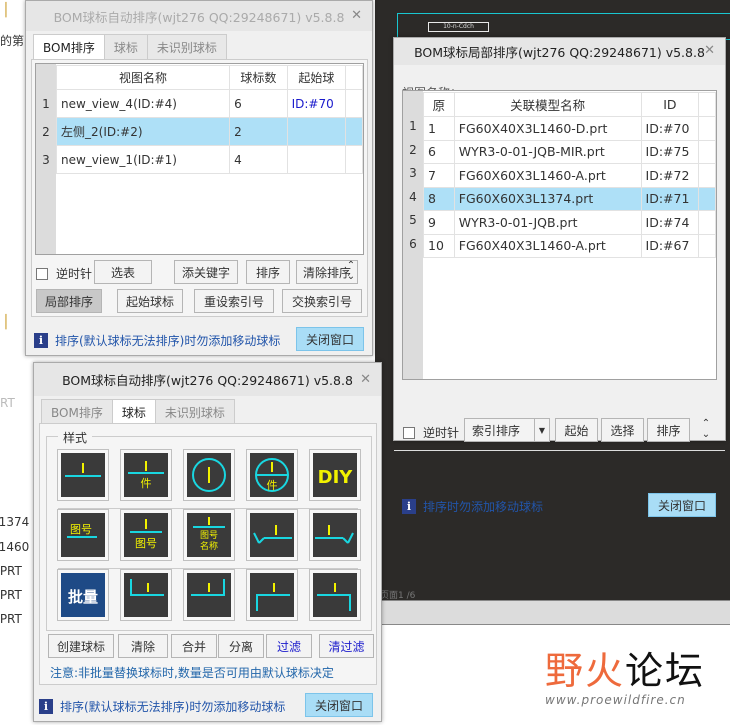 Image resolution: width=730 pixels, height=725 pixels. Describe the element at coordinates (46, 706) in the screenshot. I see `info-icon: i` at that location.